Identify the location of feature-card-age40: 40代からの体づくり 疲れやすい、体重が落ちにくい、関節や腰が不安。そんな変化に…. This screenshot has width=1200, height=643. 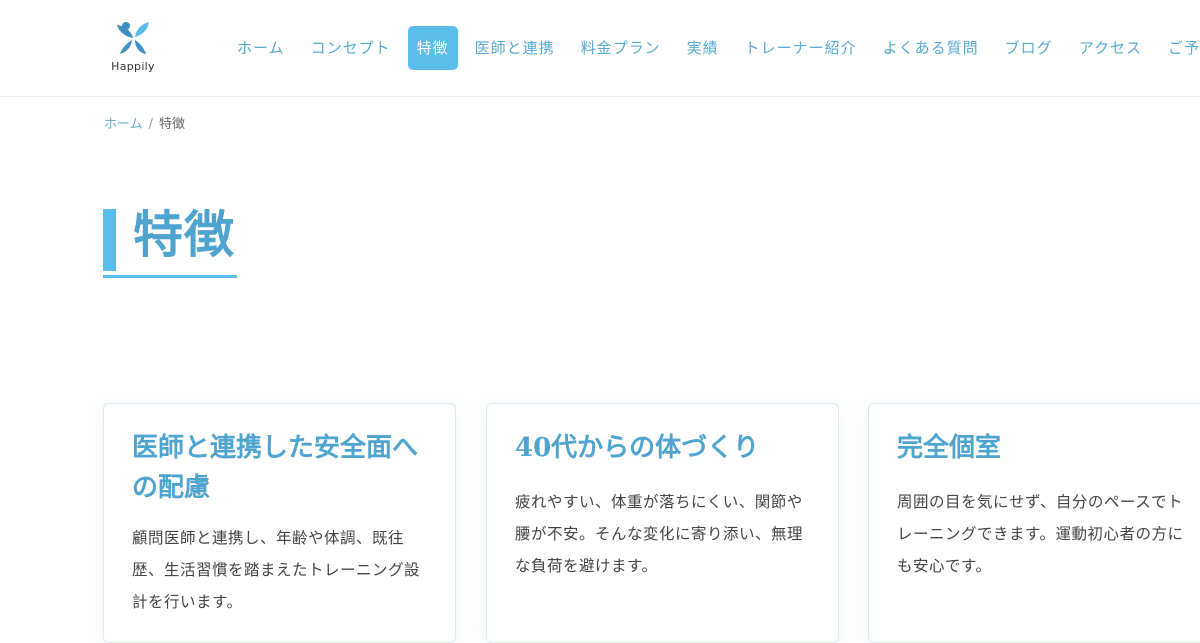
(662, 523).